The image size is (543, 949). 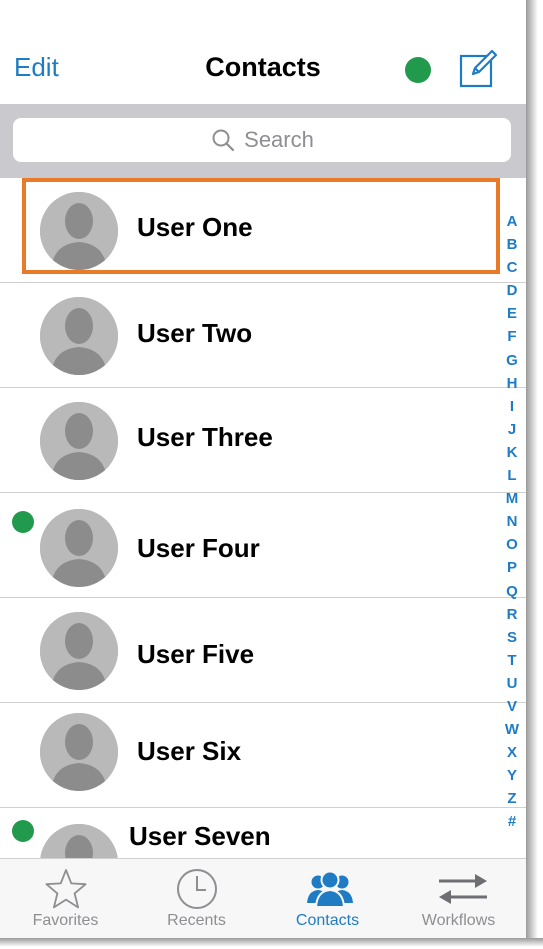 I want to click on index-letter: S, so click(x=512, y=637).